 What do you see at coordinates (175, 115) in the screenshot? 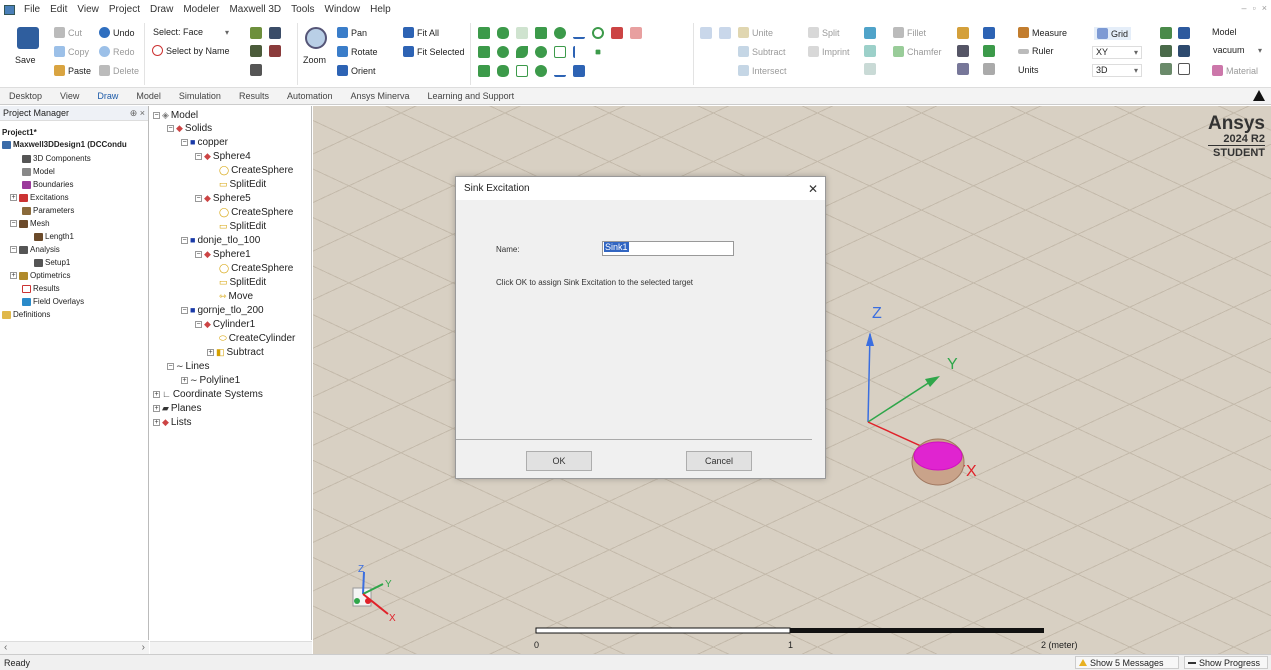
I see `tree-model: − ◈ Model` at bounding box center [175, 115].